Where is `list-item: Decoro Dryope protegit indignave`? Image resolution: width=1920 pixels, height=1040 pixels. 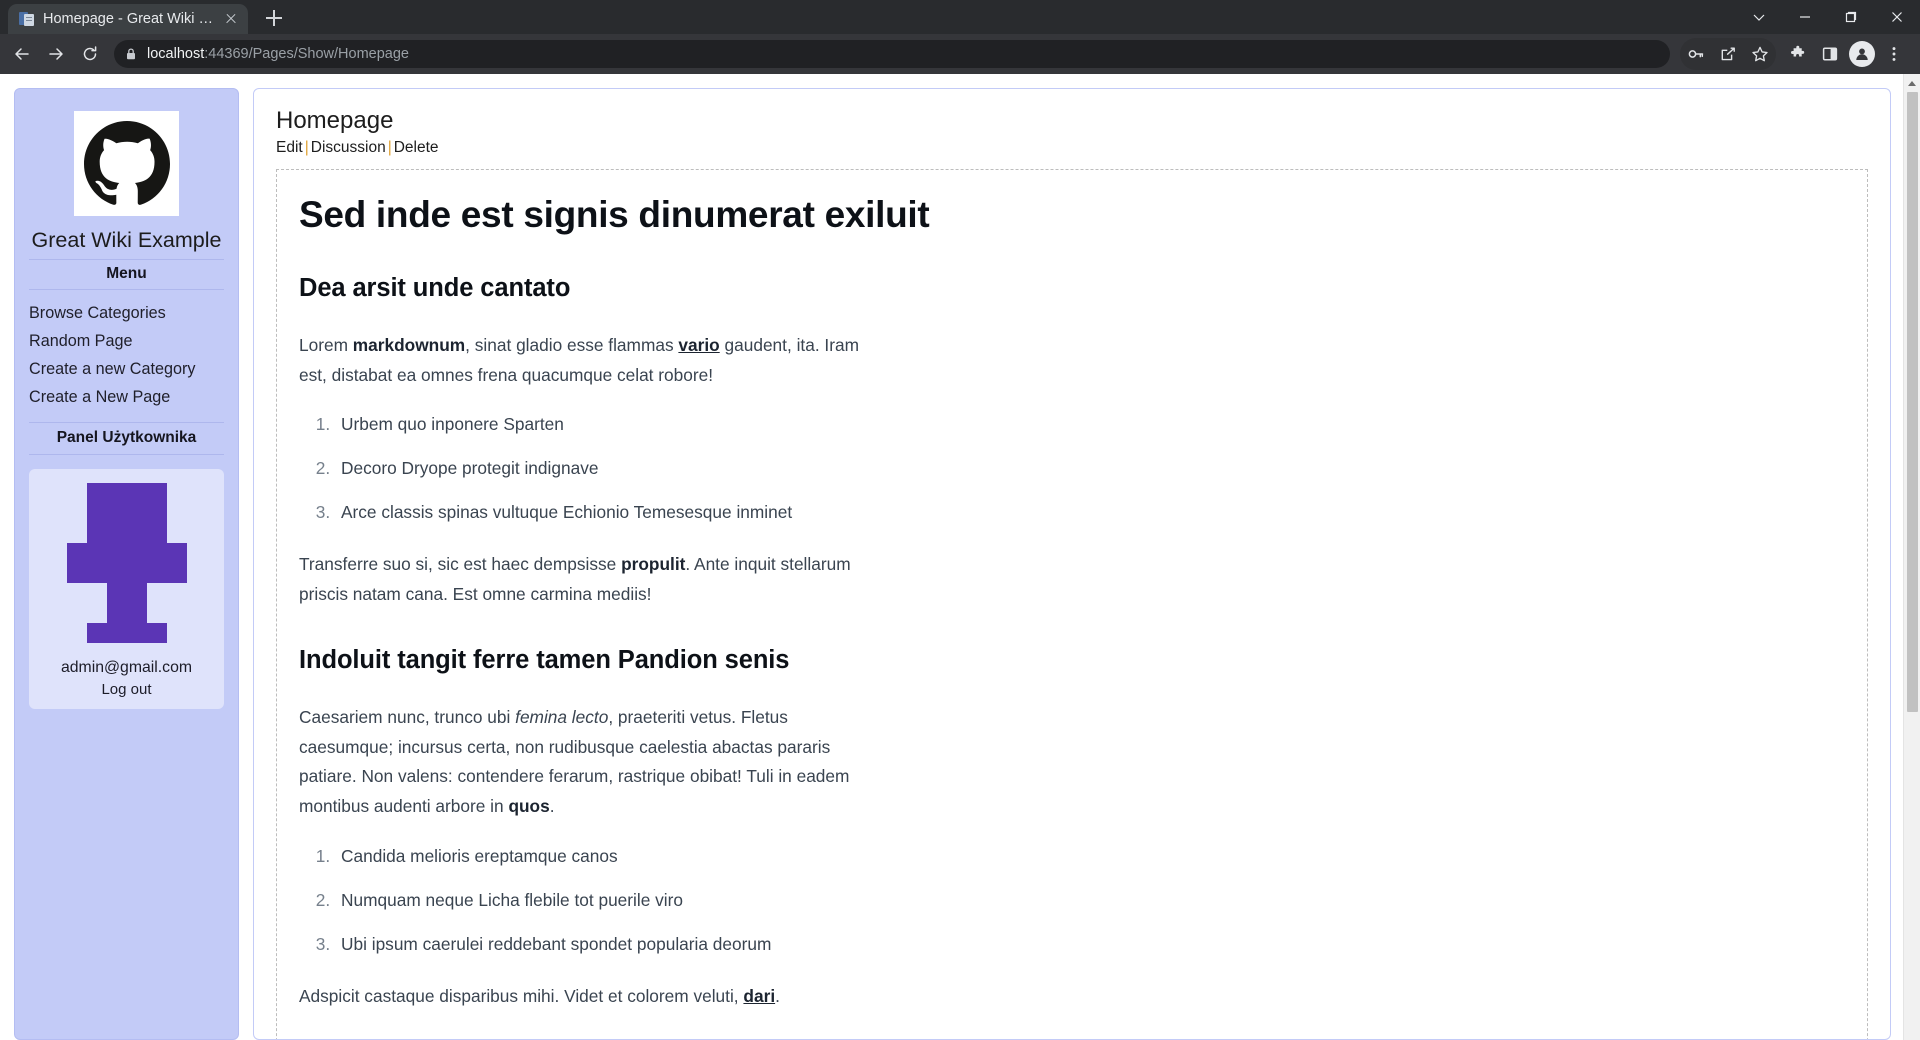
list-item: Decoro Dryope protegit indignave is located at coordinates (1090, 469).